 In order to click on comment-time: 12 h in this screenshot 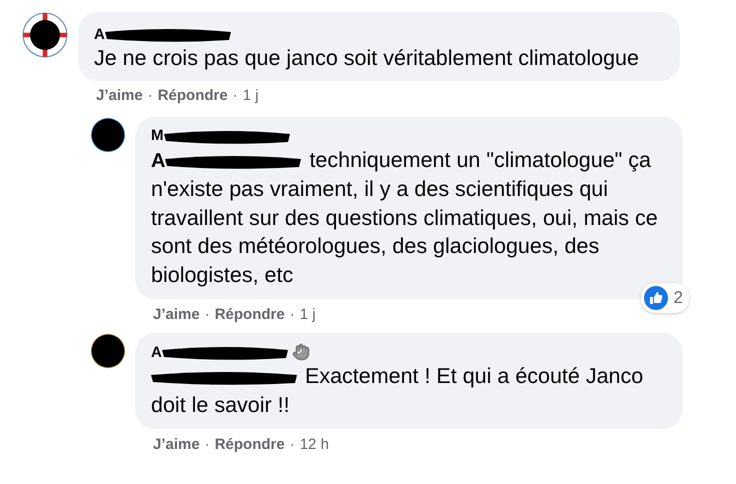, I will do `click(314, 444)`.